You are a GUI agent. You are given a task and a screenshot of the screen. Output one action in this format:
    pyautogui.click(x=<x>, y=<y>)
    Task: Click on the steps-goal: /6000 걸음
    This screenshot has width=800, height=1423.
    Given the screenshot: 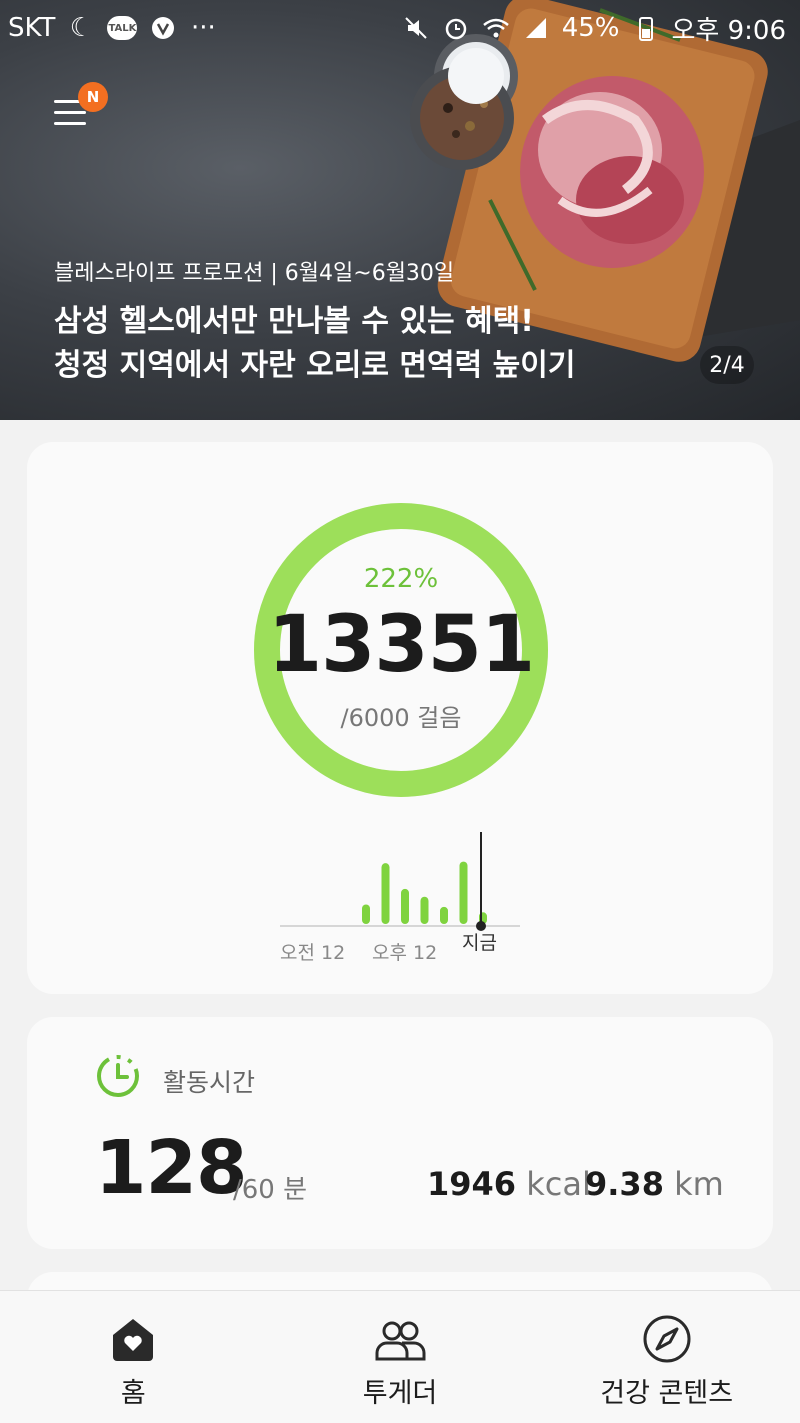 What is the action you would take?
    pyautogui.click(x=401, y=718)
    